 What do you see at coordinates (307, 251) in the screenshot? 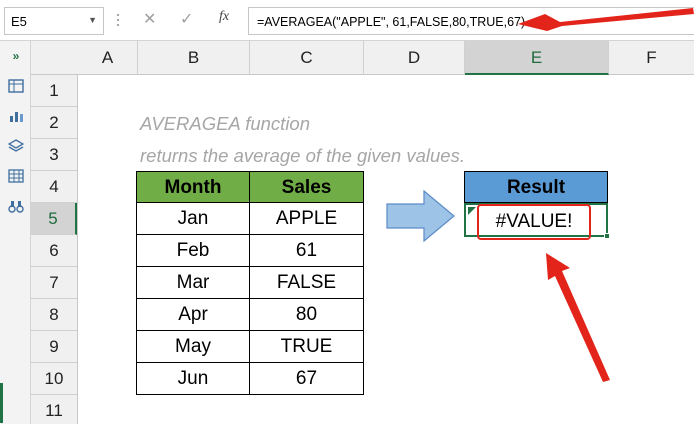
I see `table-cell-sales: 61` at bounding box center [307, 251].